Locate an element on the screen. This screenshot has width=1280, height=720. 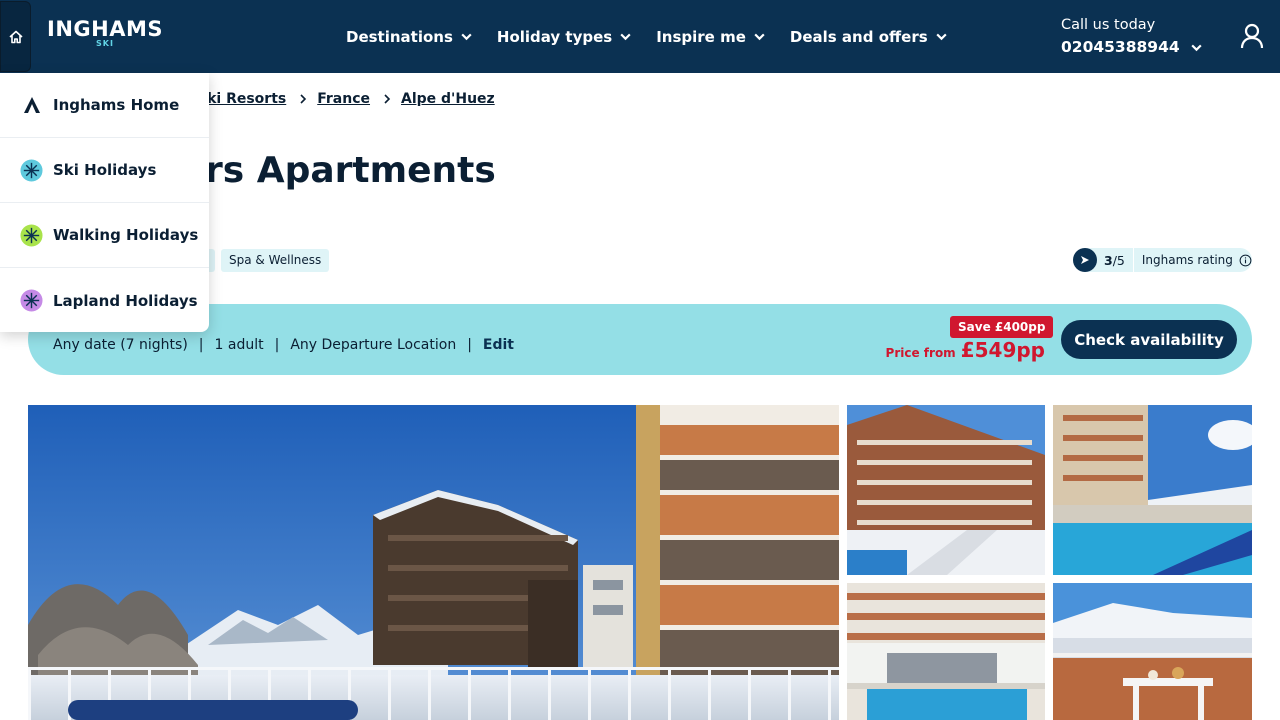
menu-item-inghams-home: Inghams Home is located at coordinates (104, 105).